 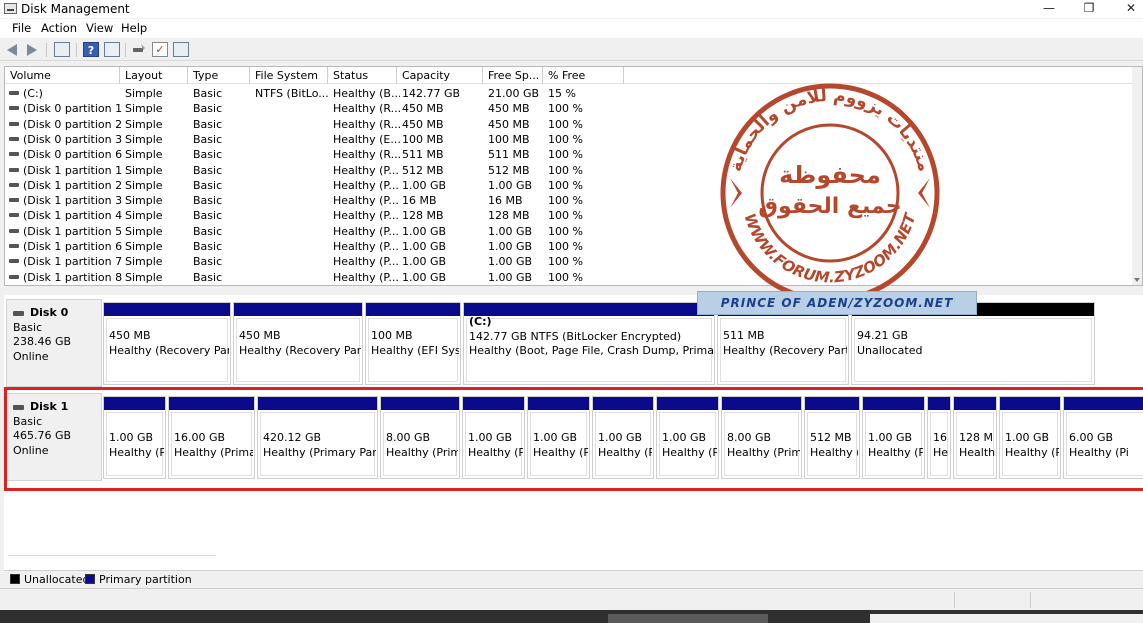 What do you see at coordinates (583, 75) in the screenshot?
I see `column-header-percent-free: % Free` at bounding box center [583, 75].